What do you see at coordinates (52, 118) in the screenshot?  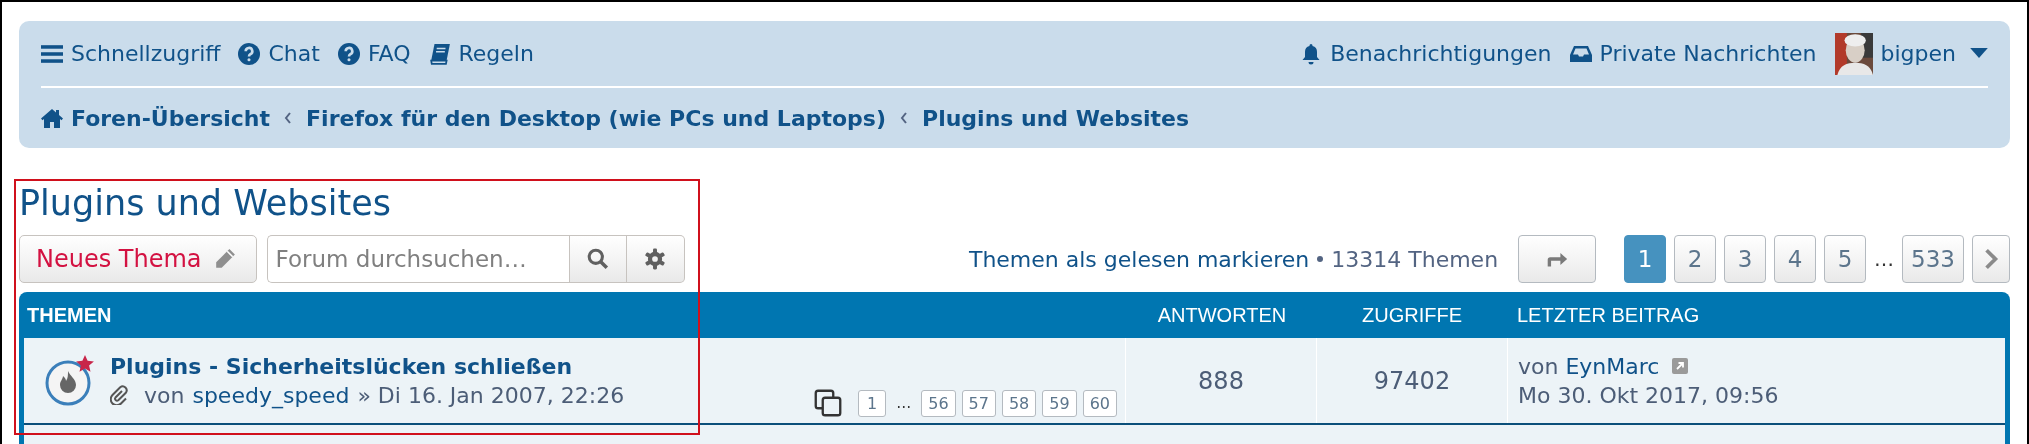 I see `home-icon` at bounding box center [52, 118].